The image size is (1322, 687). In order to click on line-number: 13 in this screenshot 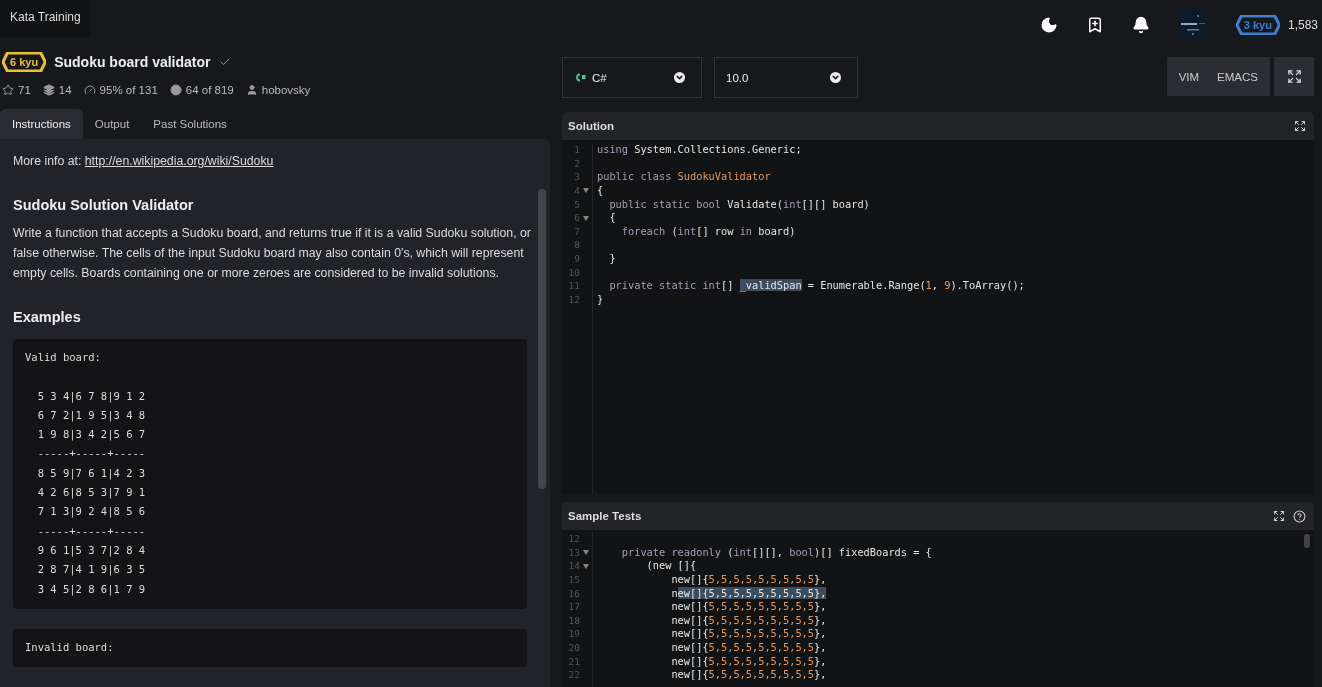, I will do `click(573, 552)`.